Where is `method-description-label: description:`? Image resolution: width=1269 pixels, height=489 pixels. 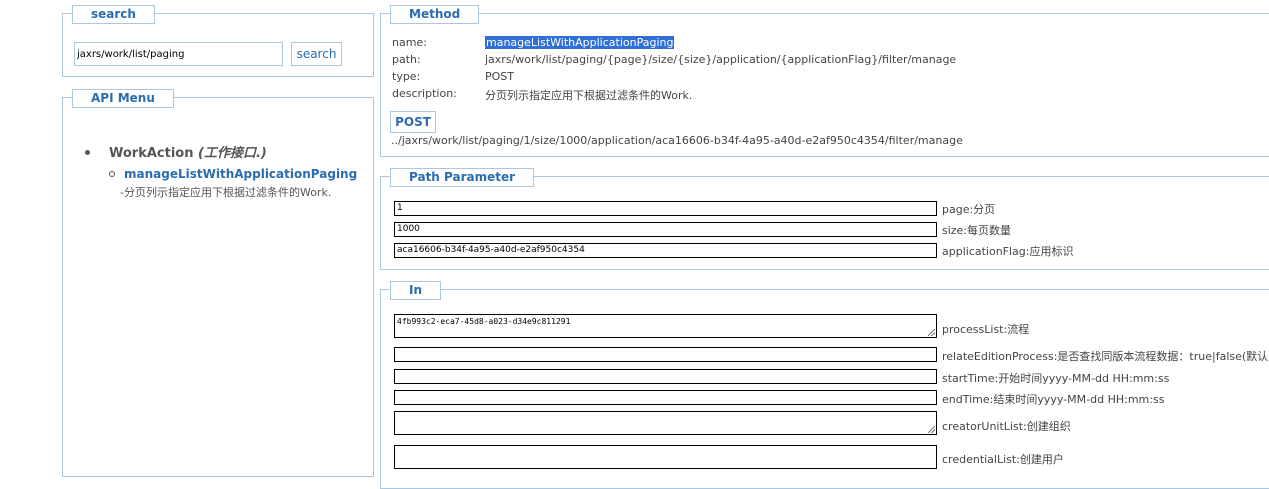 method-description-label: description: is located at coordinates (424, 93).